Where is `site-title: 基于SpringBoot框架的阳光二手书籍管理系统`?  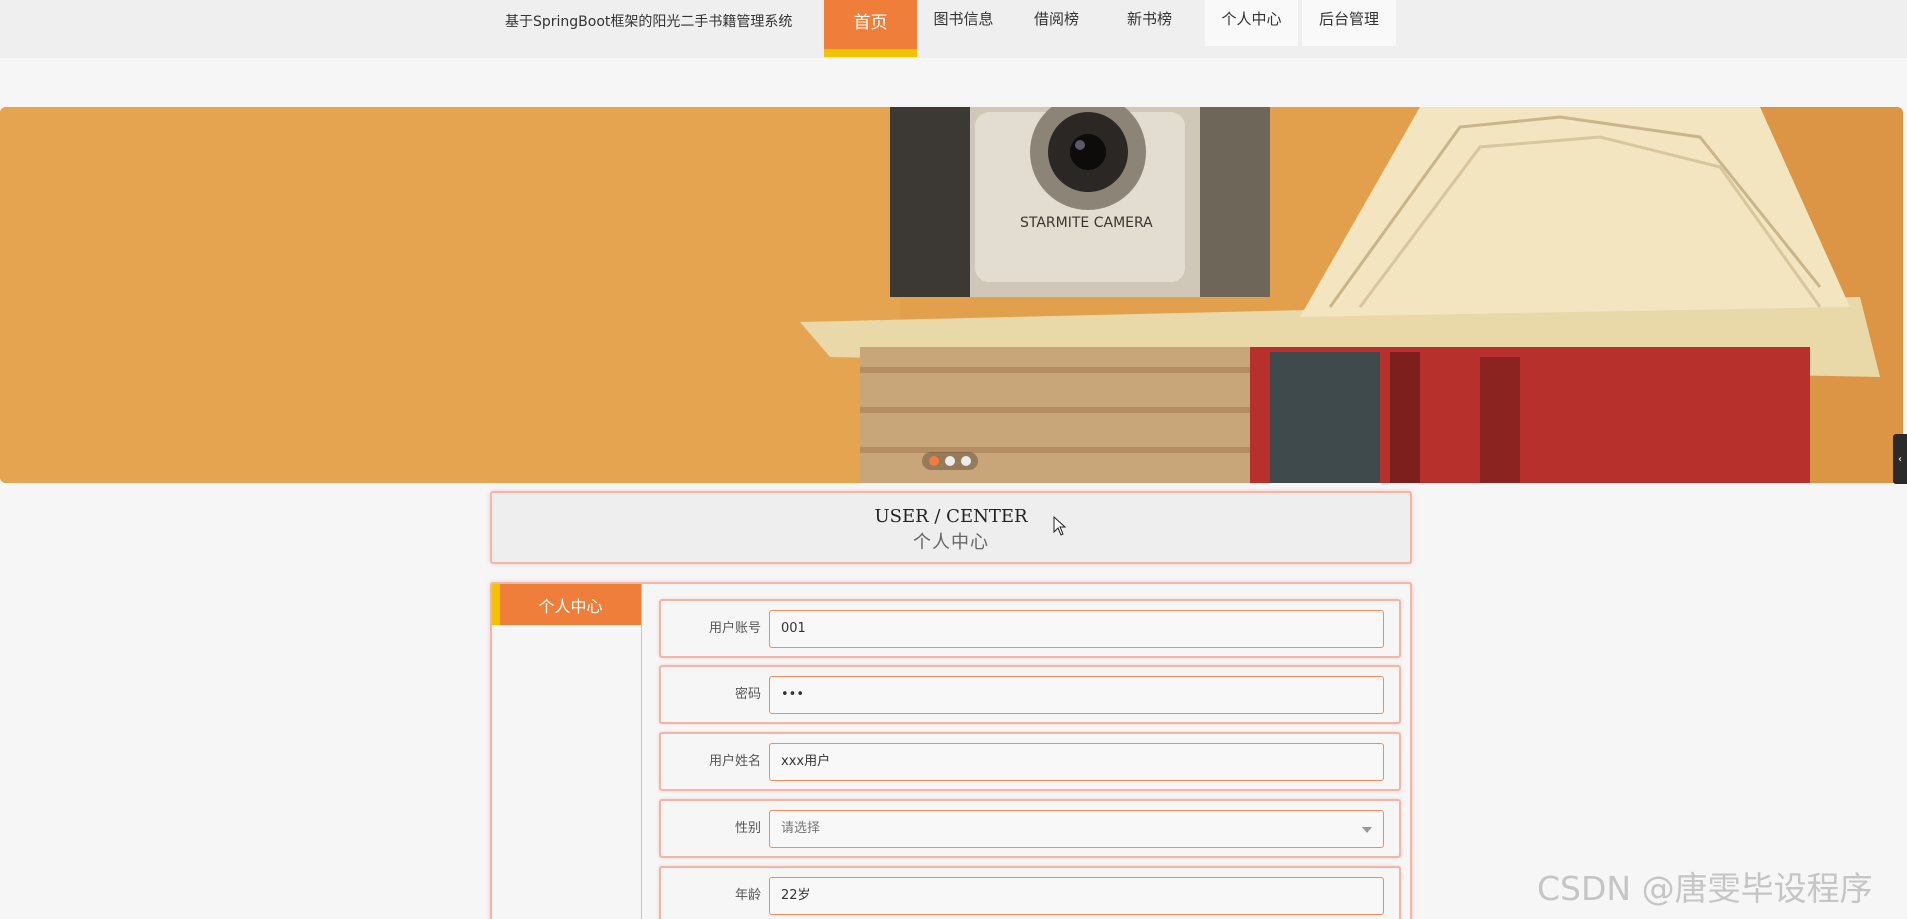
site-title: 基于SpringBoot框架的阳光二手书籍管理系统 is located at coordinates (649, 22).